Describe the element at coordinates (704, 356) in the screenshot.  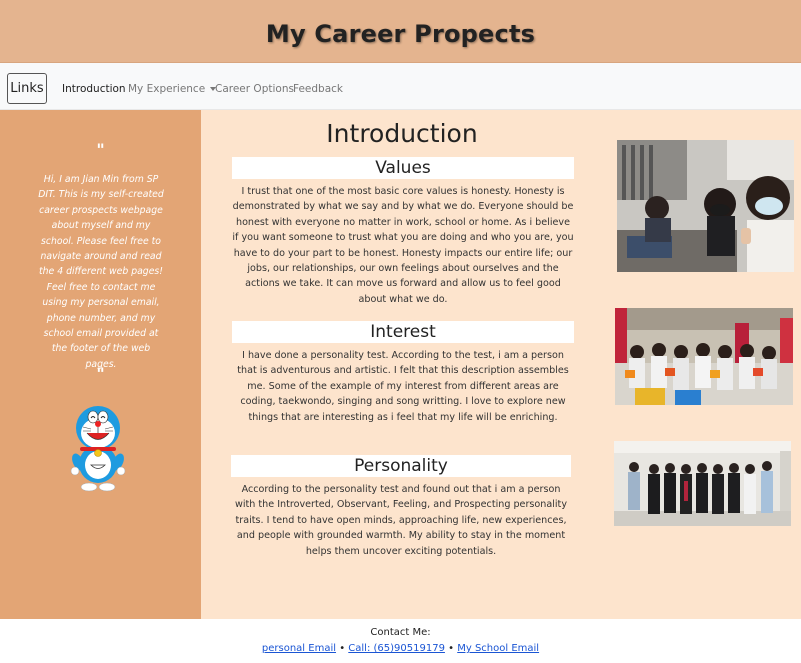
I see `group-outdoor-photo` at that location.